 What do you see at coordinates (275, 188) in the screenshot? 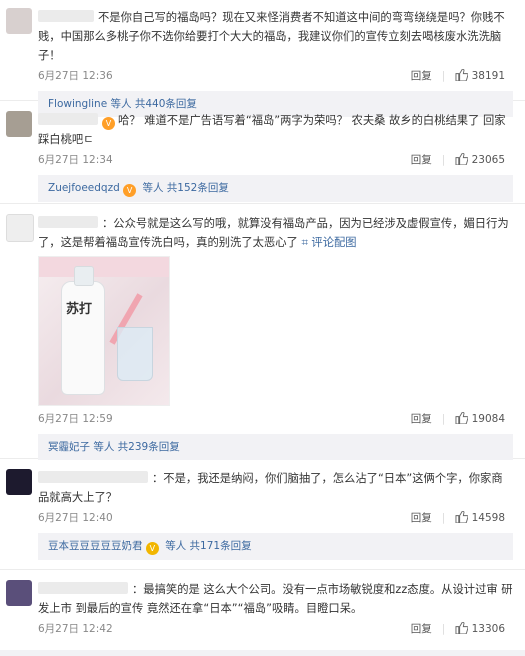
I see `replies-summary: Zuejfoeedqzd V 等人 共152条回复` at bounding box center [275, 188].